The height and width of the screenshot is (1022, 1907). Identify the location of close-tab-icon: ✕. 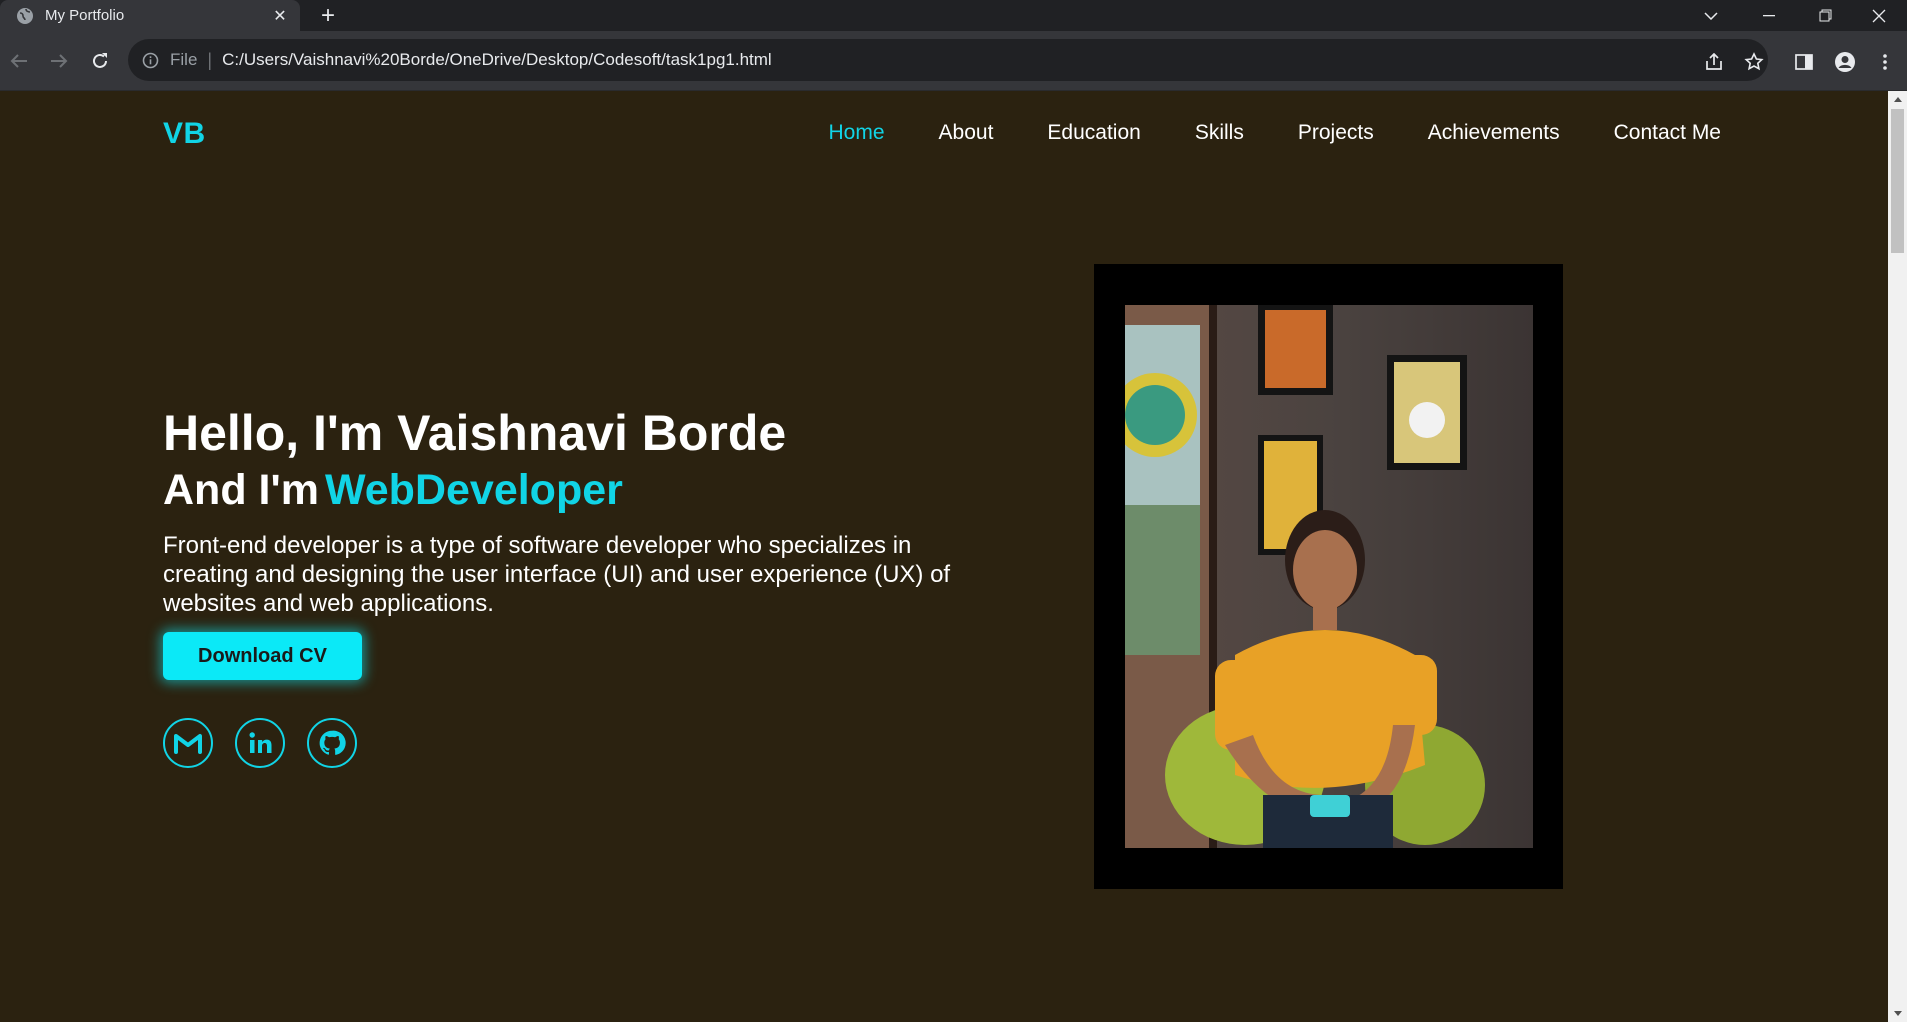
(280, 16).